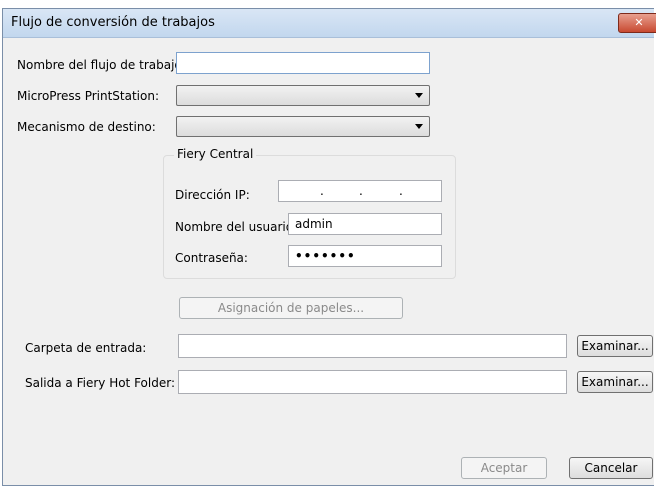 This screenshot has height=491, width=656. Describe the element at coordinates (504, 468) in the screenshot. I see `accept-button: Aceptar` at that location.